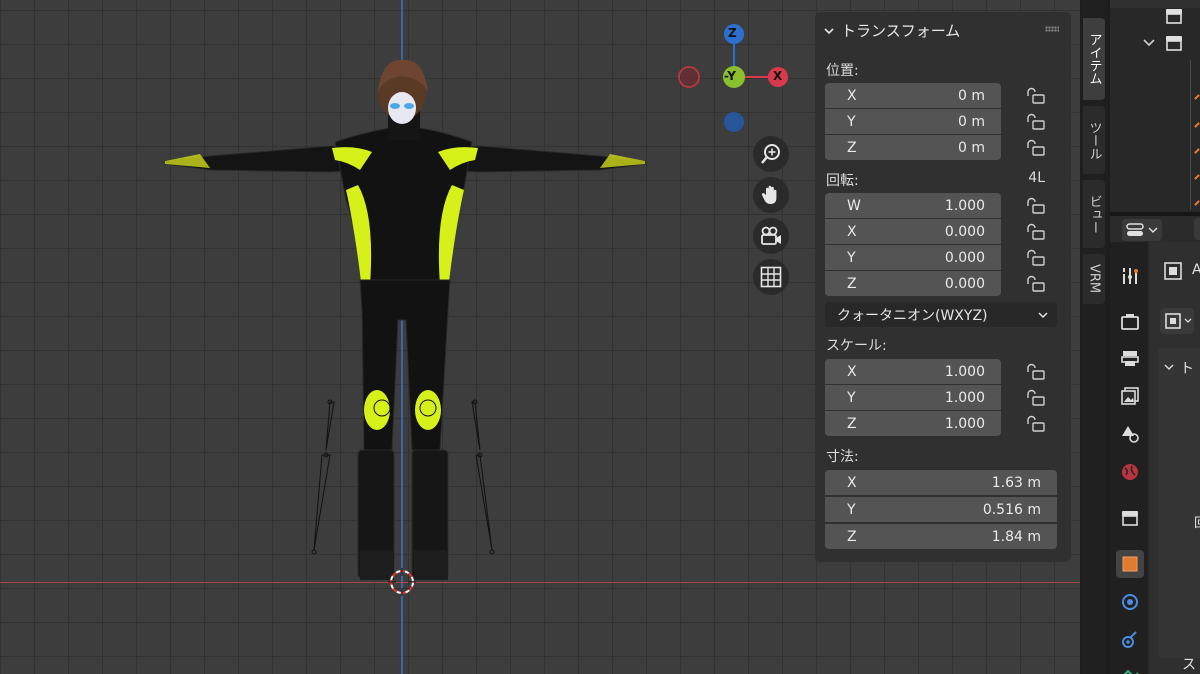  I want to click on pan-button, so click(771, 195).